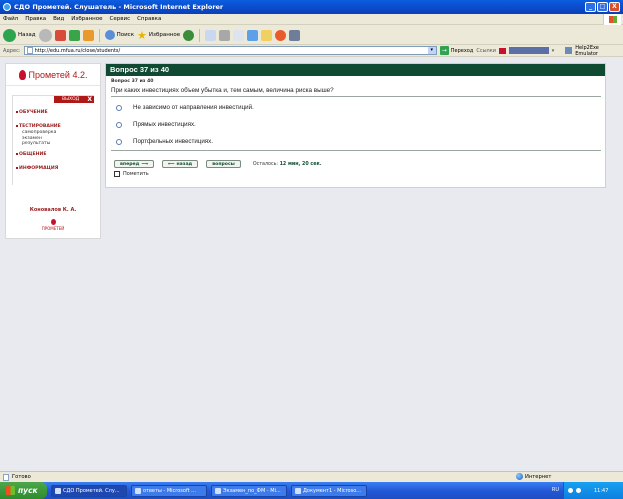 The width and height of the screenshot is (623, 499). Describe the element at coordinates (53, 210) in the screenshot. I see `user-name: Коновалов К. А.` at that location.